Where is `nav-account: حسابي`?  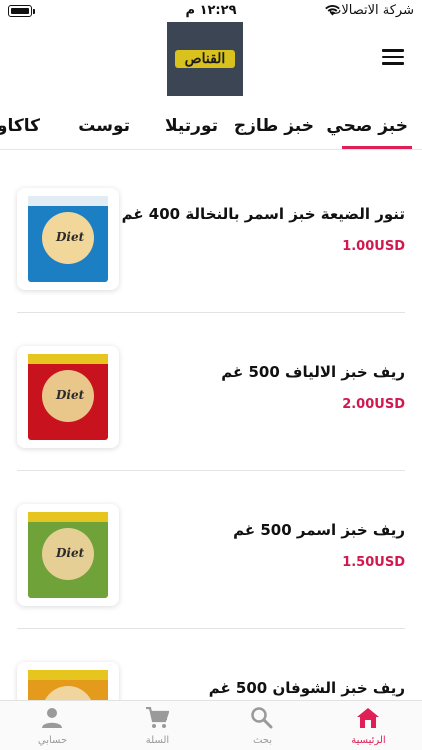 nav-account: حسابي is located at coordinates (52, 725).